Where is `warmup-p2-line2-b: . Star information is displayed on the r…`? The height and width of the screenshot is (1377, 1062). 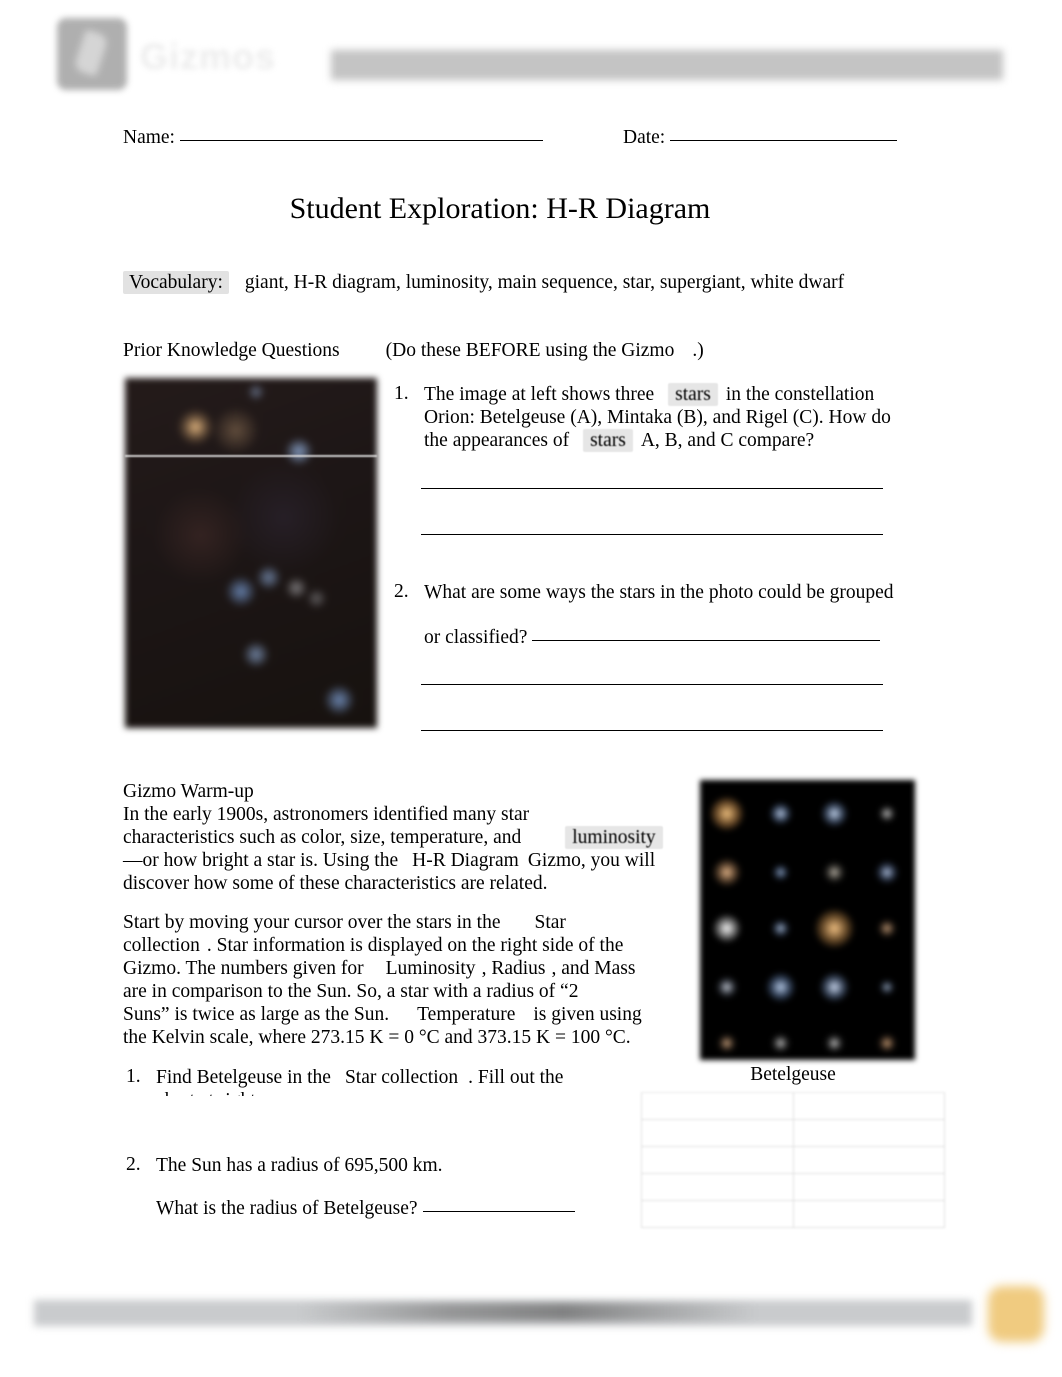 warmup-p2-line2-b: . Star information is displayed on the r… is located at coordinates (415, 945).